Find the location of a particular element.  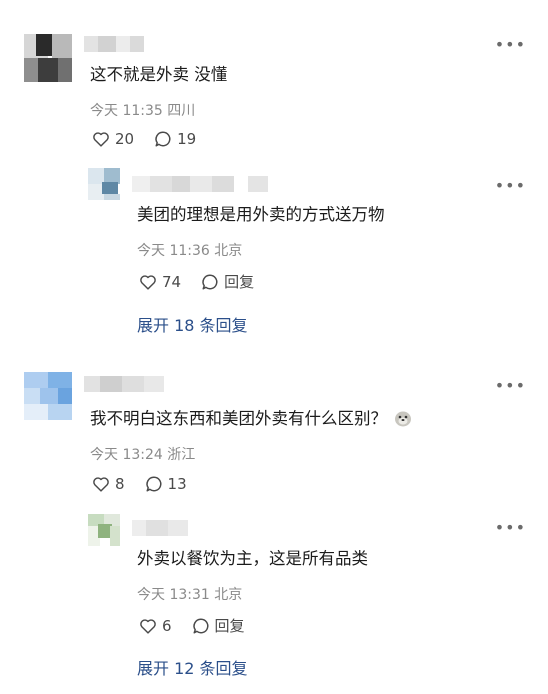

comment-actions: 20 19 is located at coordinates (154, 139).